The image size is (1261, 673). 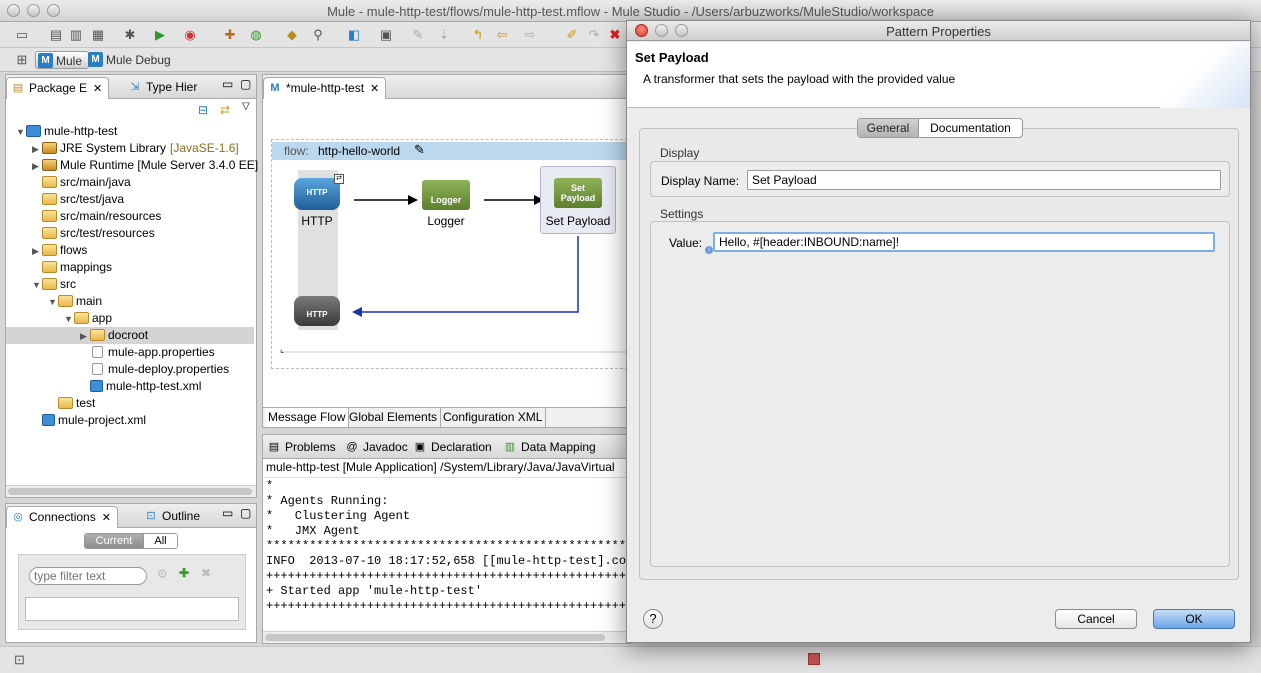 I want to click on ok-button: OK, so click(x=1194, y=619).